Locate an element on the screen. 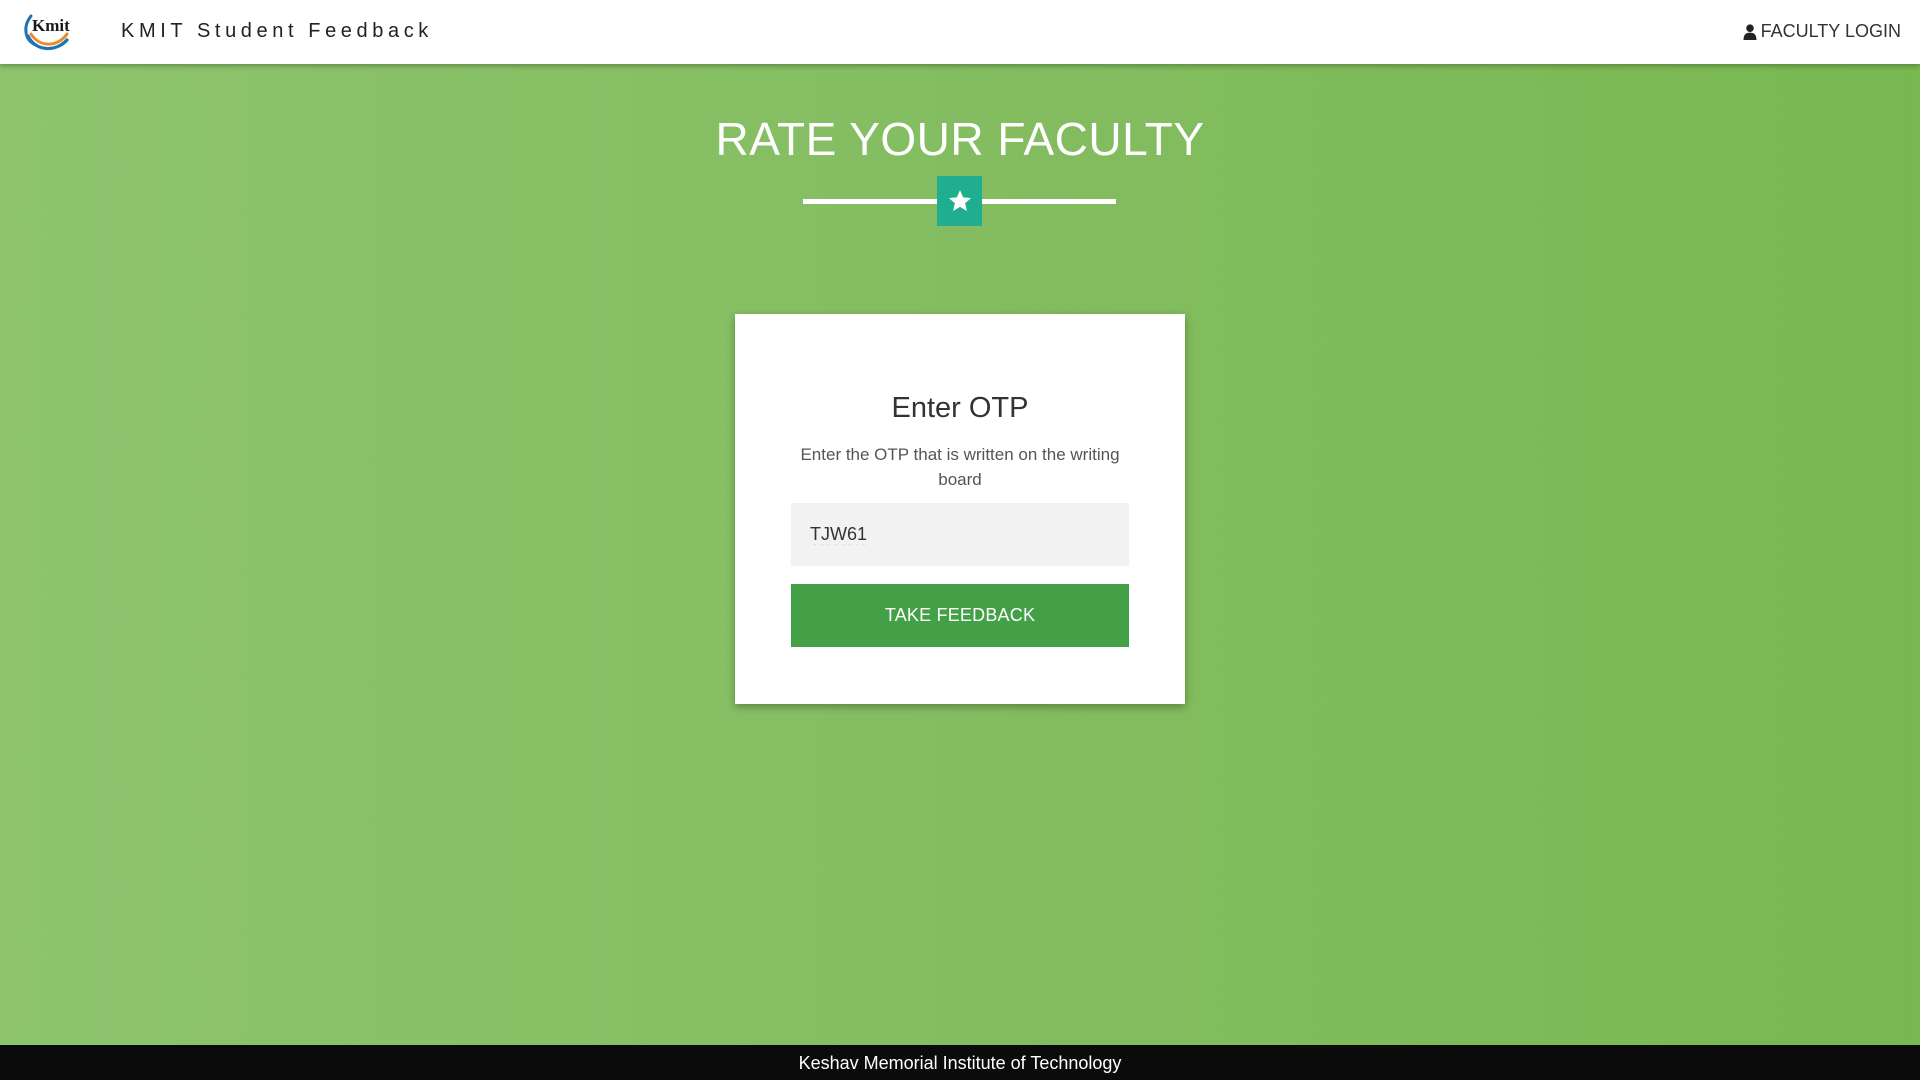 Image resolution: width=1920 pixels, height=1080 pixels. page-footer: Keshav Memorial Institute of Technology is located at coordinates (960, 1062).